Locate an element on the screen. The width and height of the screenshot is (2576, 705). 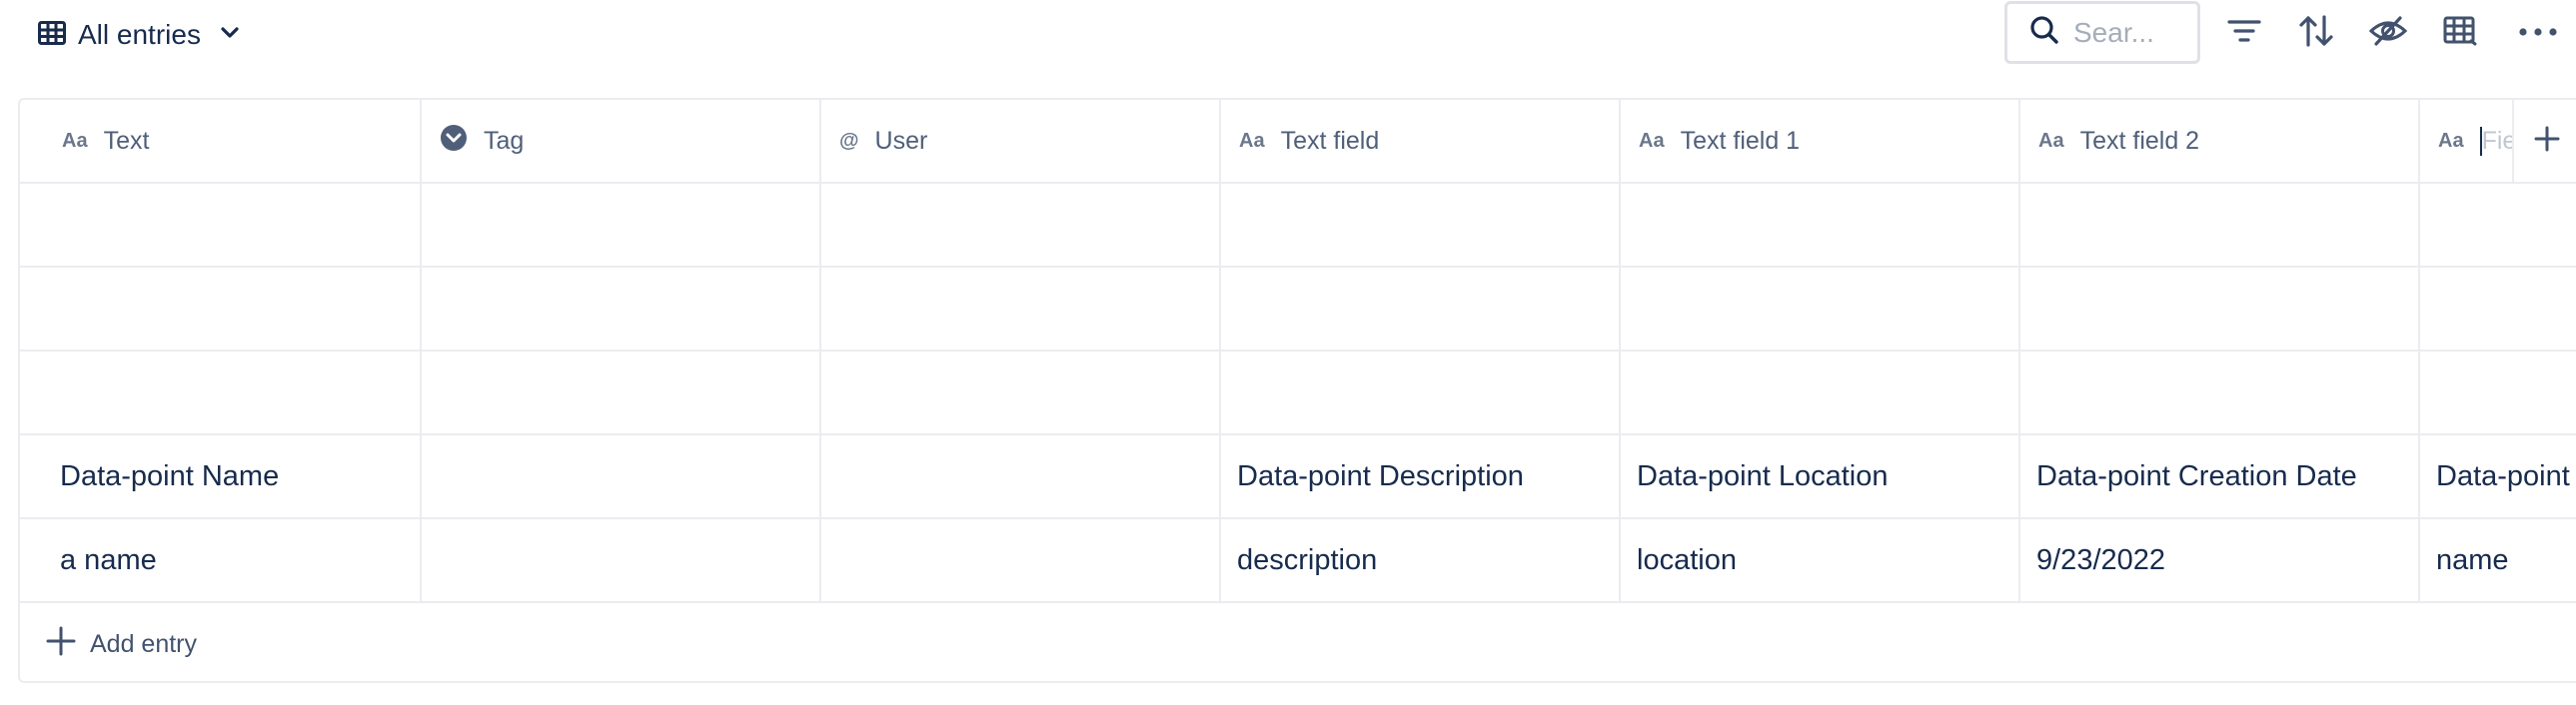
search-icon is located at coordinates (2044, 32).